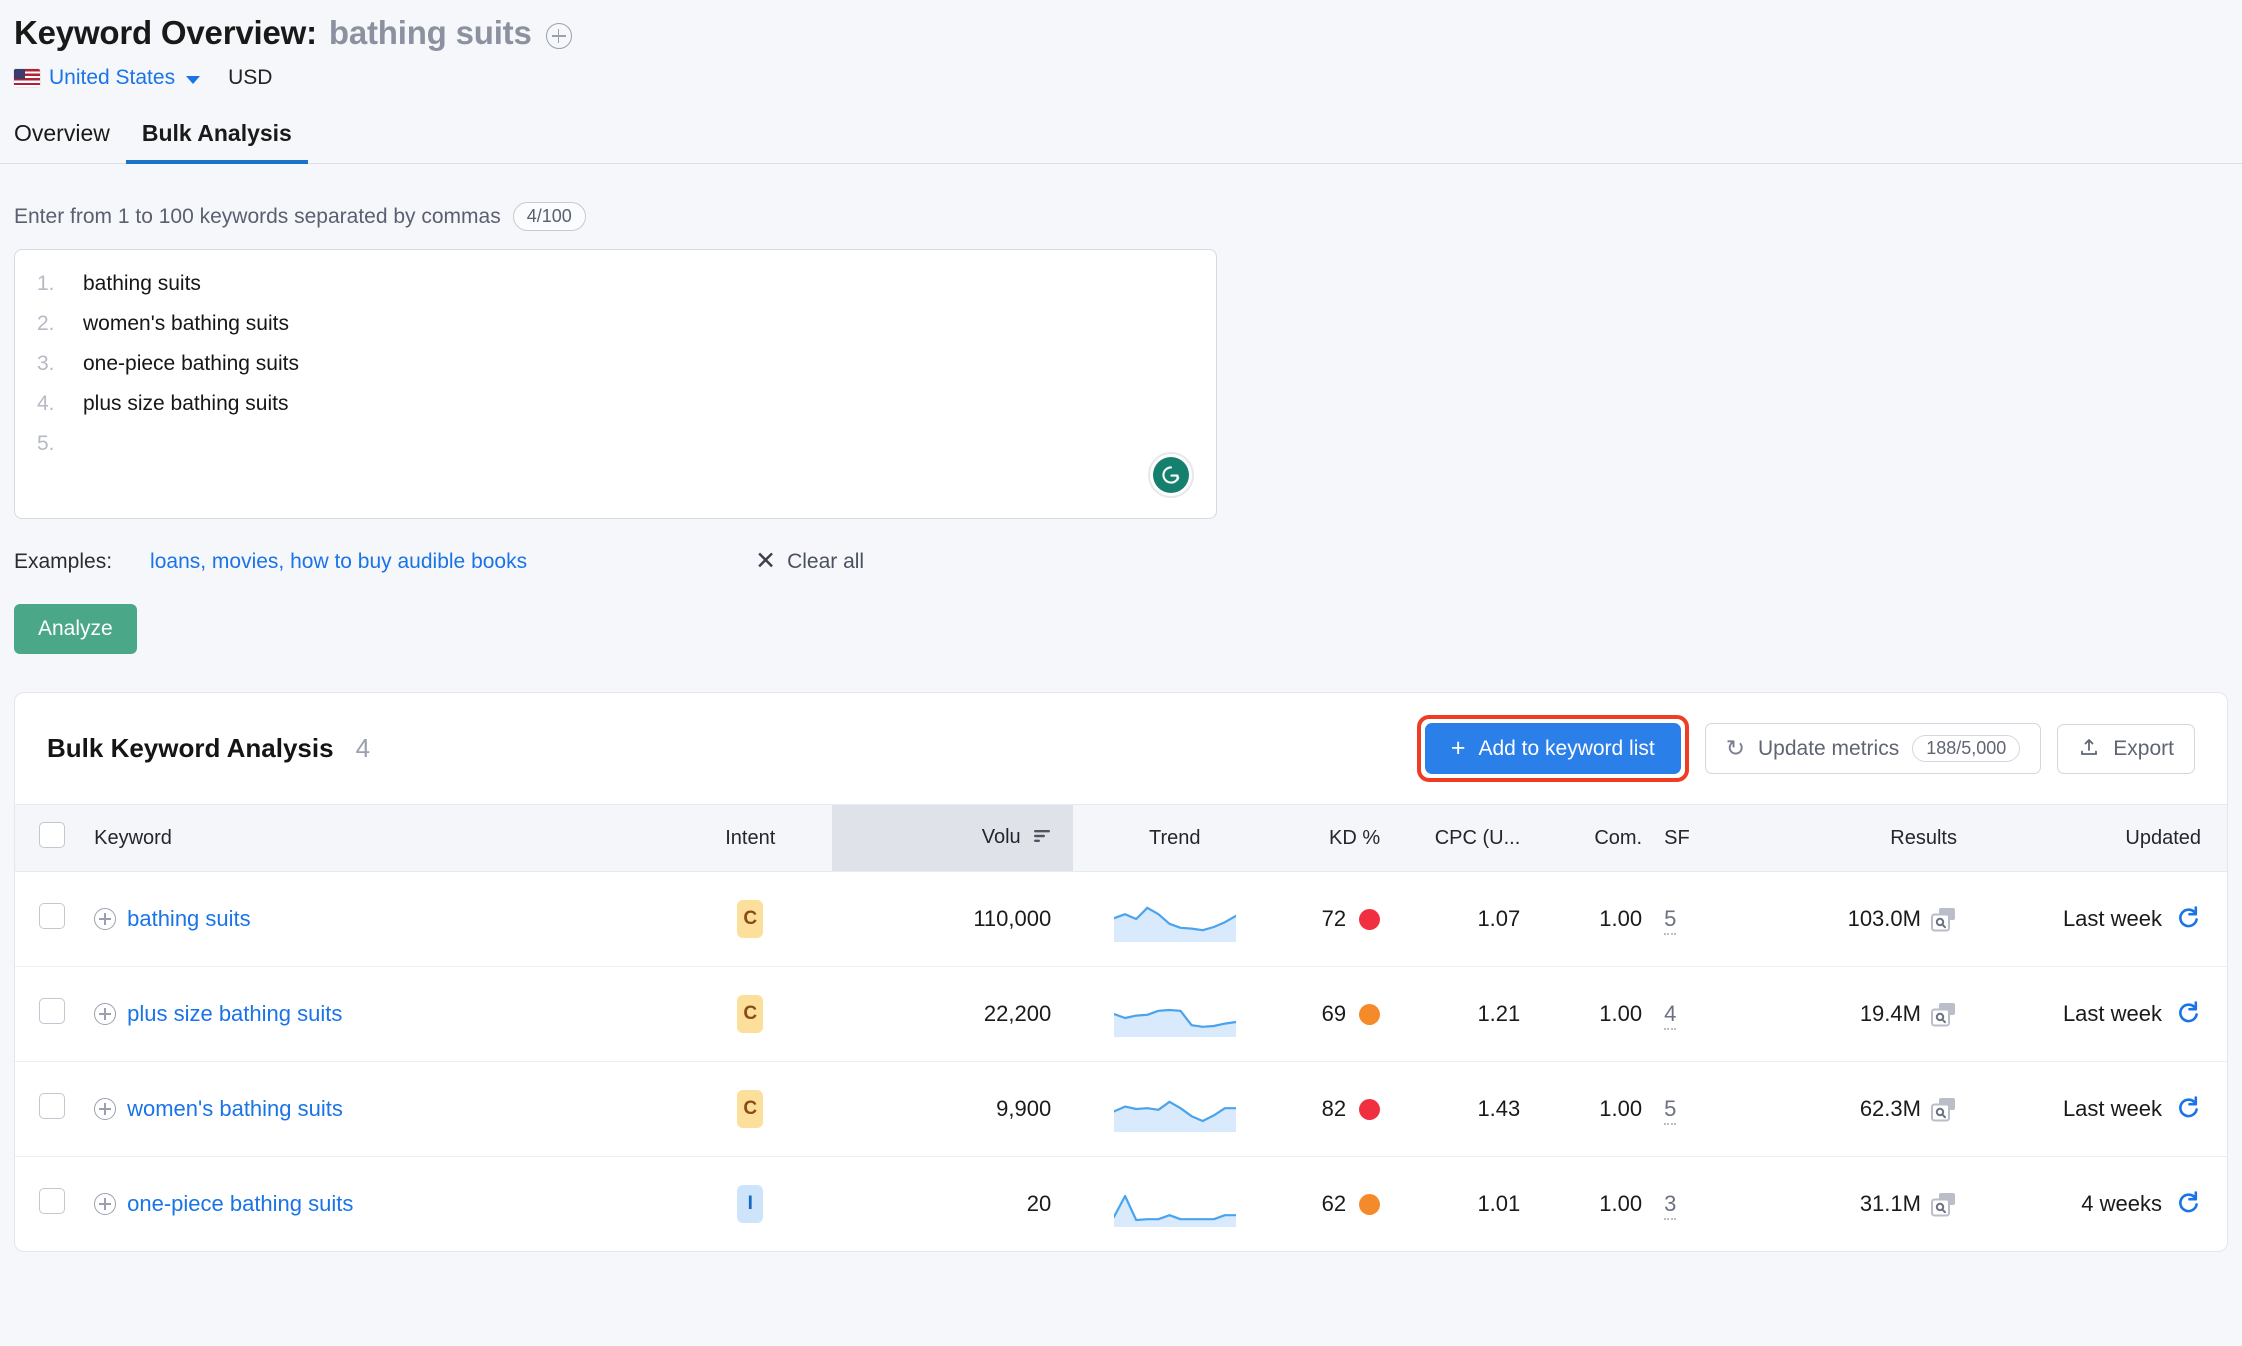 The width and height of the screenshot is (2242, 1346). What do you see at coordinates (1128, 33) in the screenshot?
I see `page-title: Keyword Overview: bathing suits` at bounding box center [1128, 33].